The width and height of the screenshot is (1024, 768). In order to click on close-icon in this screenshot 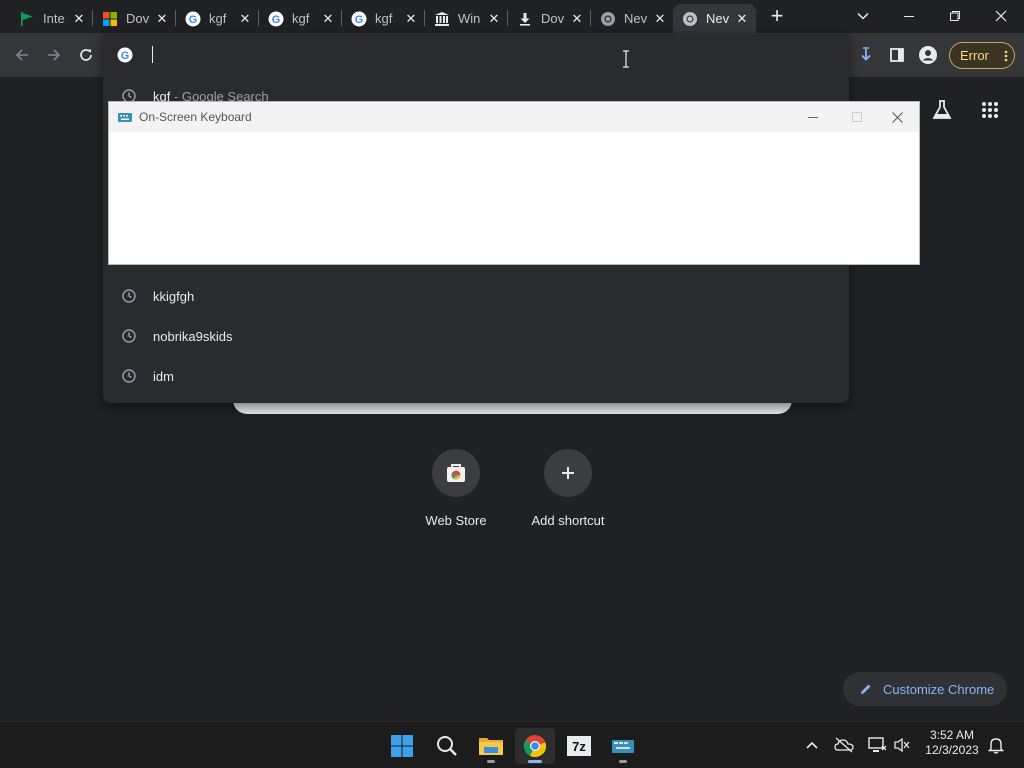, I will do `click(897, 117)`.